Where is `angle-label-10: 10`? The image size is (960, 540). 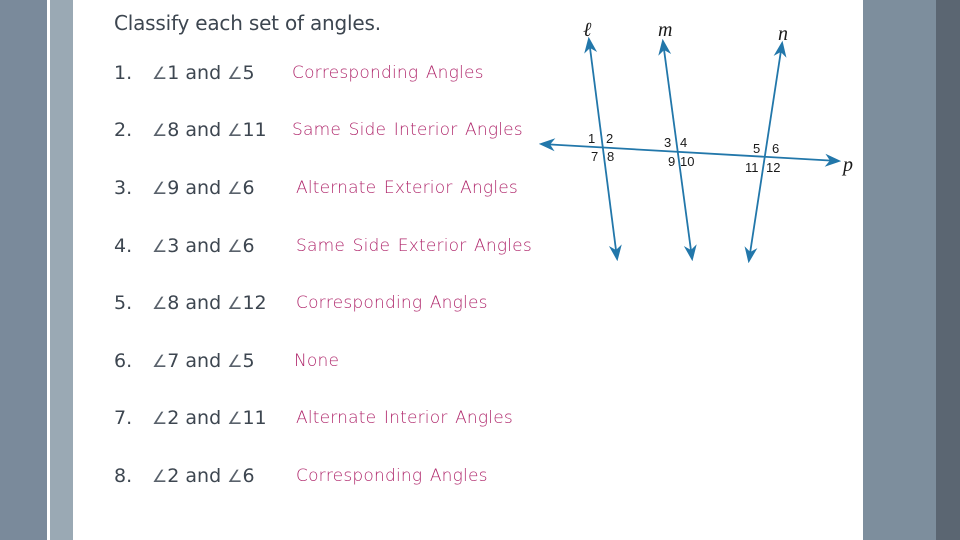 angle-label-10: 10 is located at coordinates (687, 161).